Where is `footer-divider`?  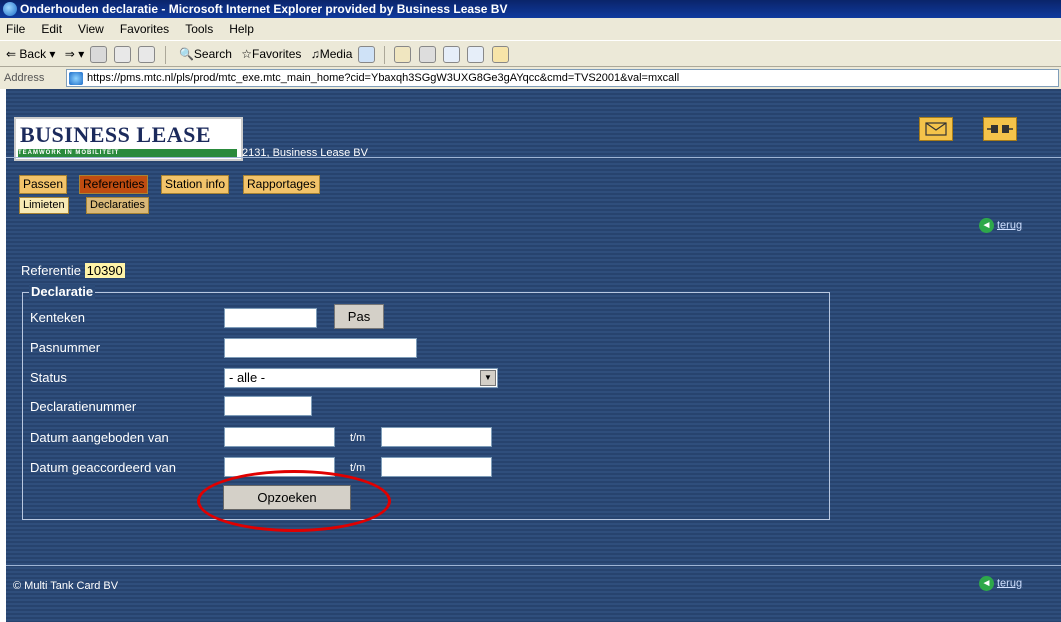 footer-divider is located at coordinates (533, 565).